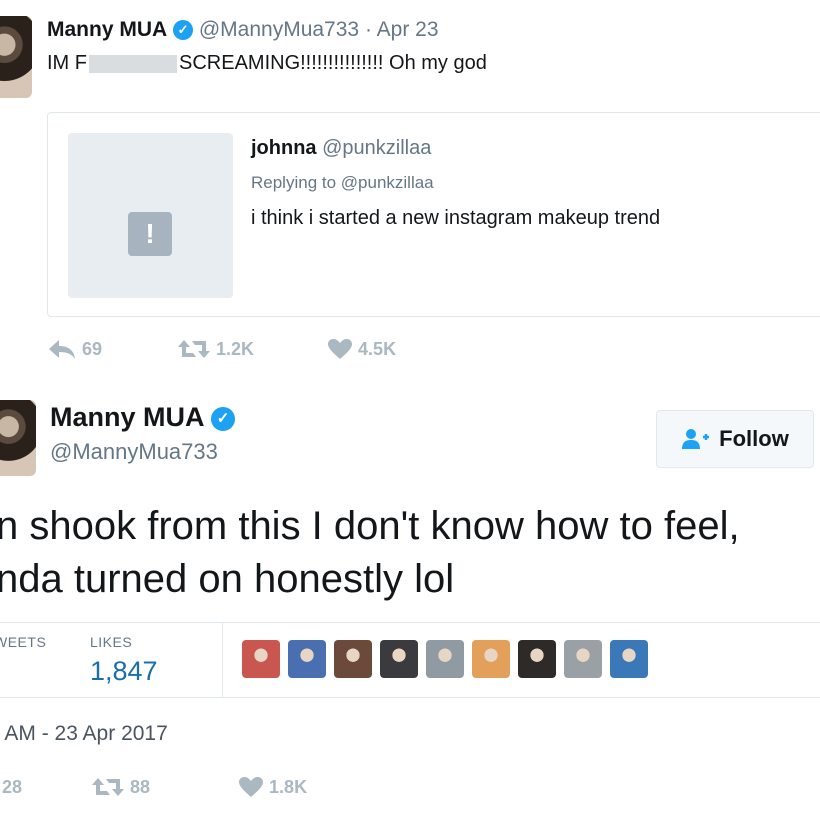  Describe the element at coordinates (333, 63) in the screenshot. I see `tweet-text-end: SCREAMING!!!!!!!!!!!!!!! Oh my god` at that location.